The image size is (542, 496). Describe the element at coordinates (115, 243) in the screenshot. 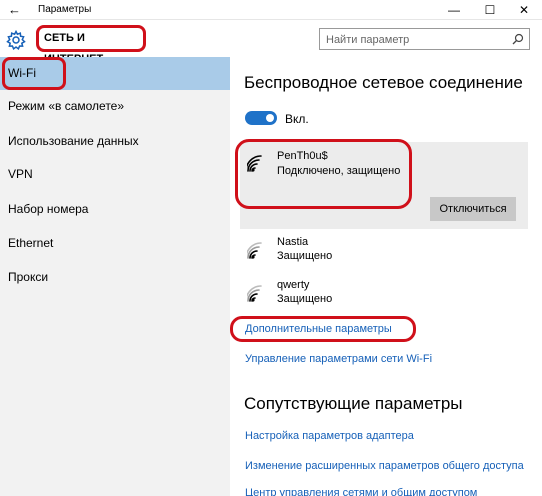

I see `sidebar-item-ethernet: Ethernet` at that location.